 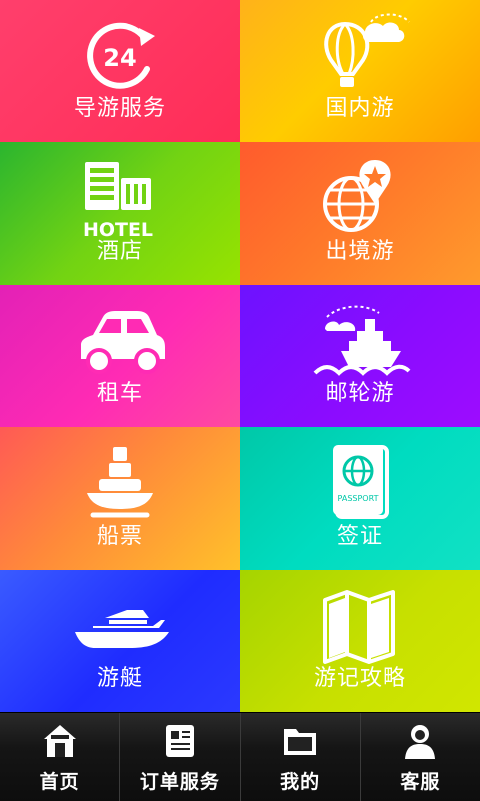 What do you see at coordinates (300, 782) in the screenshot?
I see `nav-label: 我的` at bounding box center [300, 782].